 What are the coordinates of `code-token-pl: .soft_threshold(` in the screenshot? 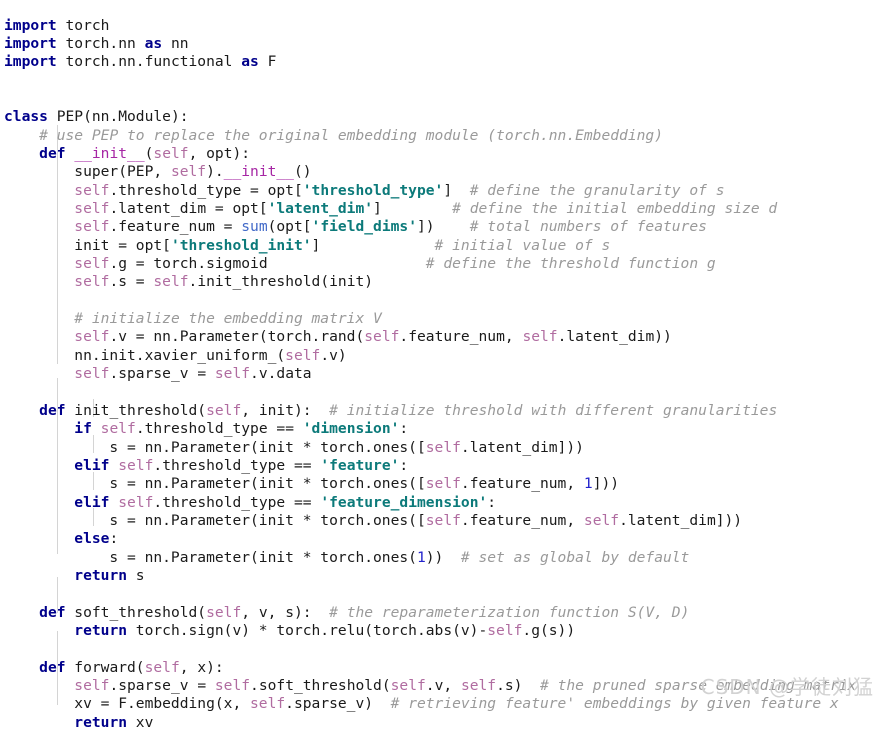 It's located at (320, 685).